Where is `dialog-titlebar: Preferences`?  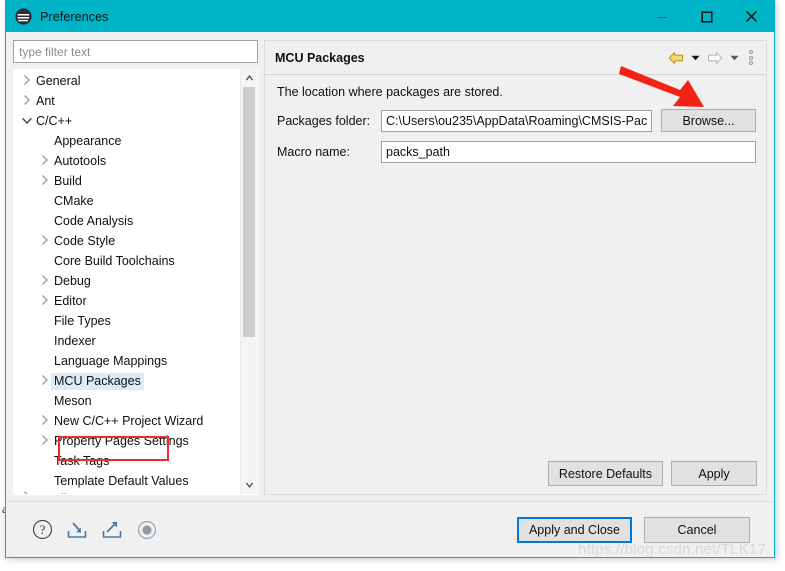 dialog-titlebar: Preferences is located at coordinates (390, 16).